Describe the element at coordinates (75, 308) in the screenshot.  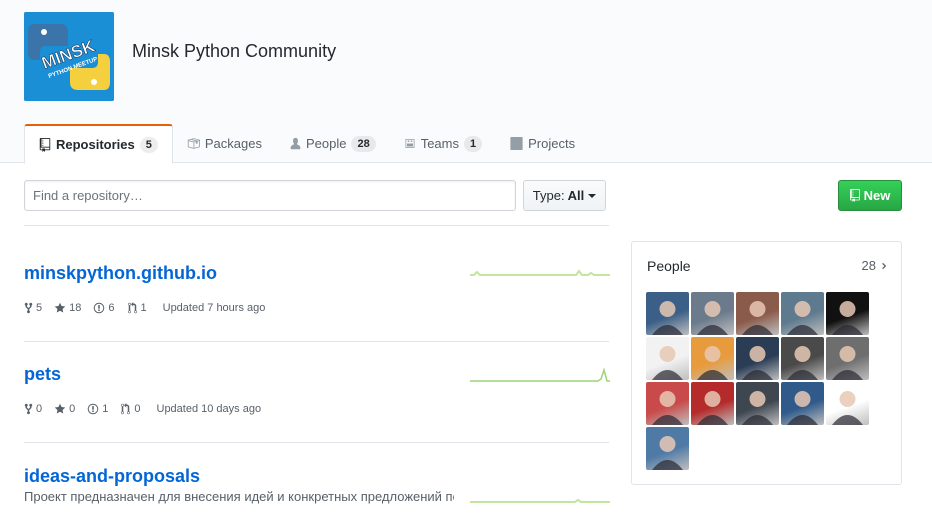
I see `star-count: 18` at that location.